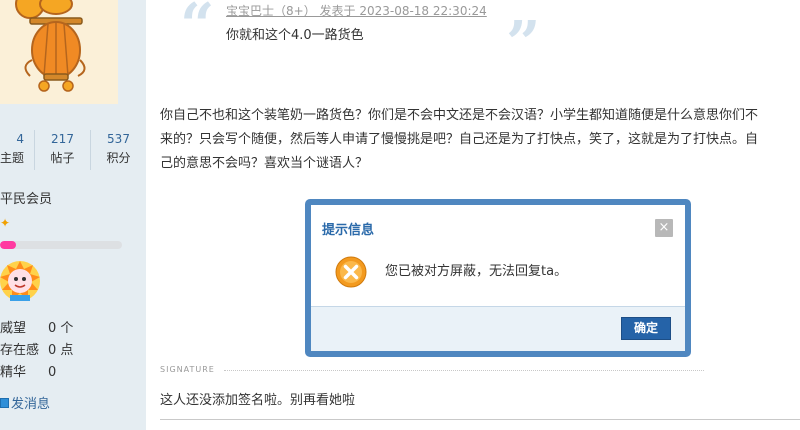 The width and height of the screenshot is (800, 430). I want to click on signature-divider, so click(464, 370).